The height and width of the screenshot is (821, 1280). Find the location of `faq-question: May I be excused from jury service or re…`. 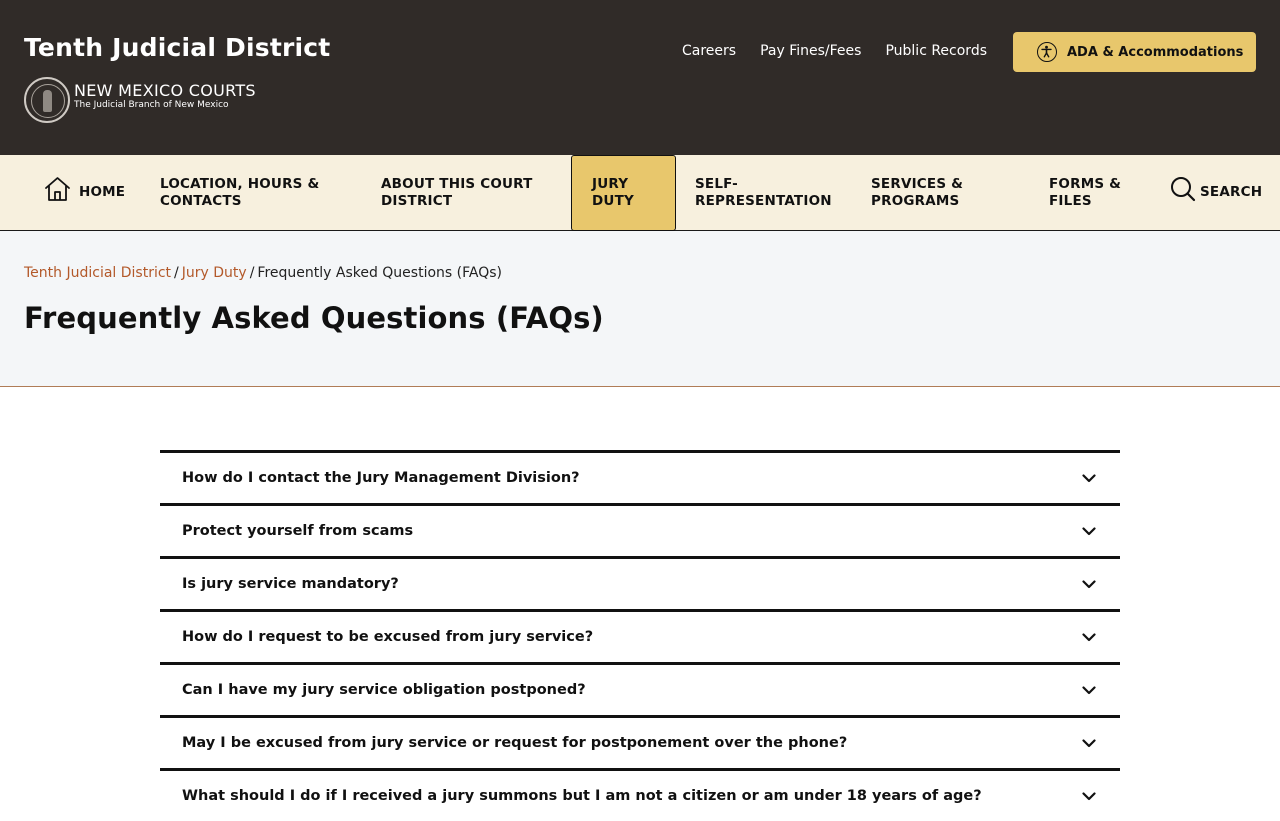

faq-question: May I be excused from jury service or re… is located at coordinates (515, 743).